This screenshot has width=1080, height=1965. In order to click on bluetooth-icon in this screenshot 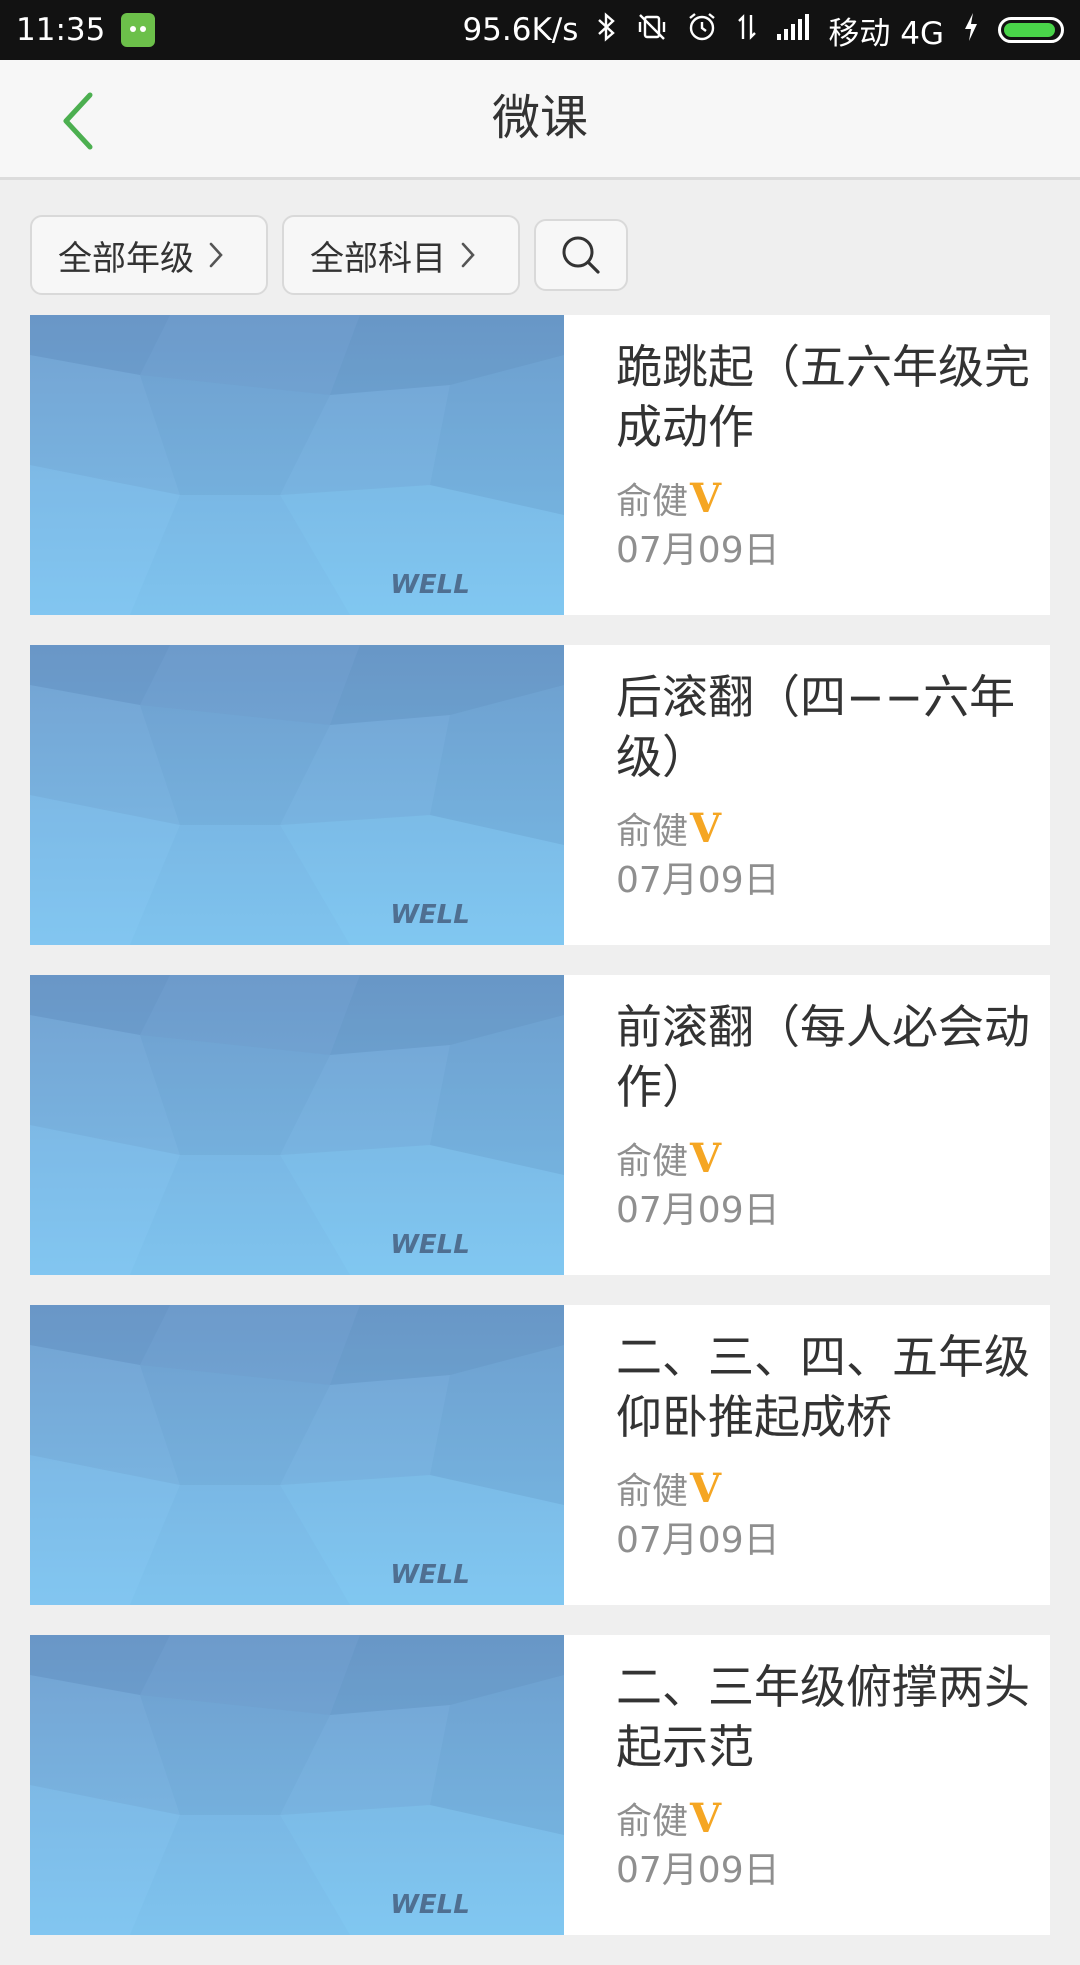, I will do `click(607, 30)`.